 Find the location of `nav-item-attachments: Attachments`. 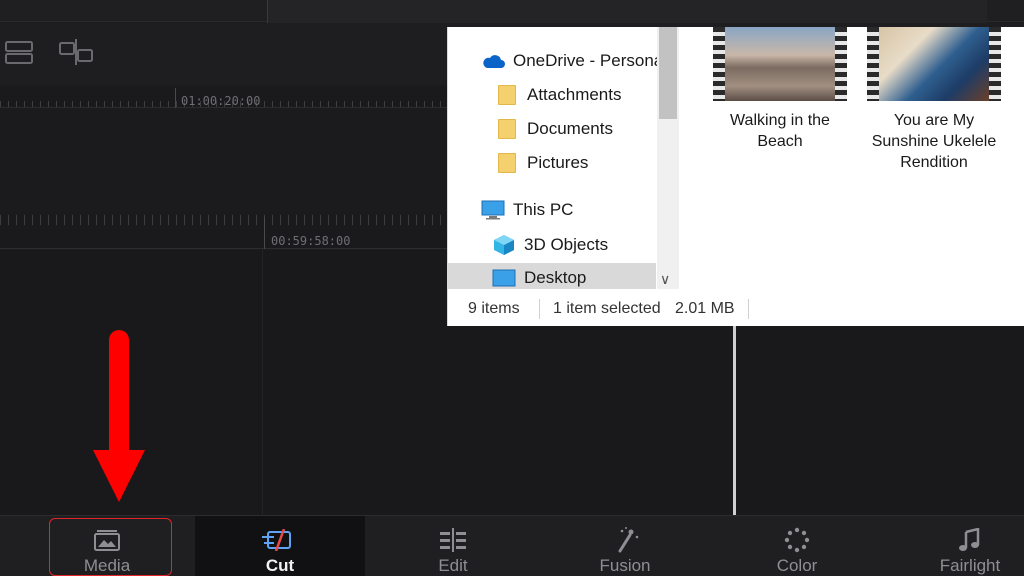

nav-item-attachments: Attachments is located at coordinates (553, 95).